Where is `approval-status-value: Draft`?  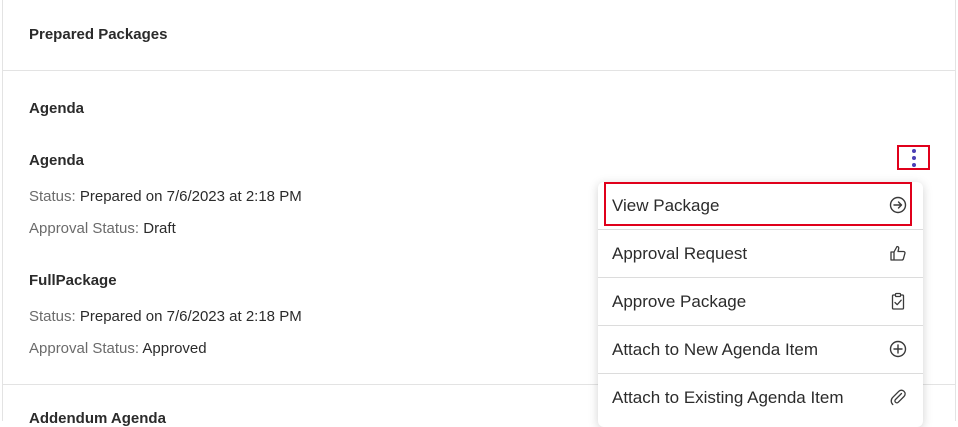 approval-status-value: Draft is located at coordinates (159, 228).